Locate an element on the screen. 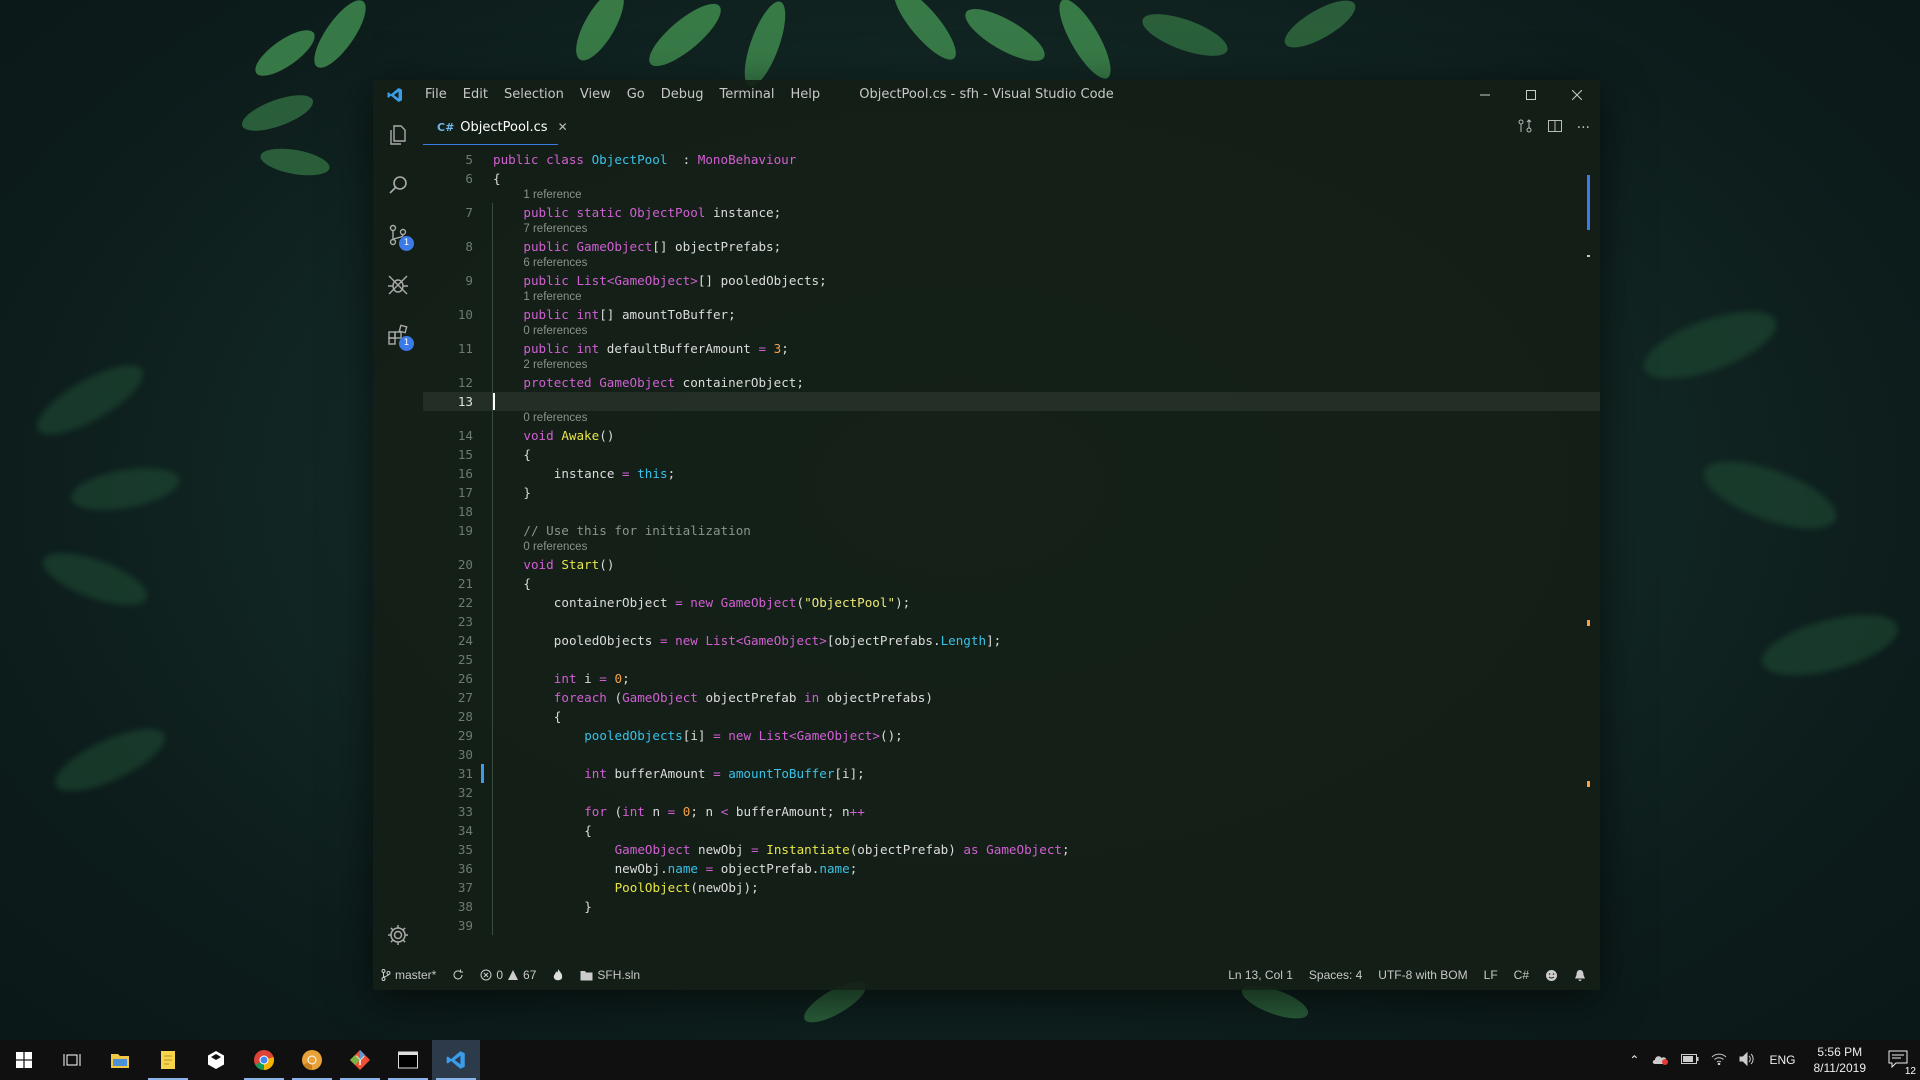 The width and height of the screenshot is (1920, 1080). code-token: = is located at coordinates (755, 849).